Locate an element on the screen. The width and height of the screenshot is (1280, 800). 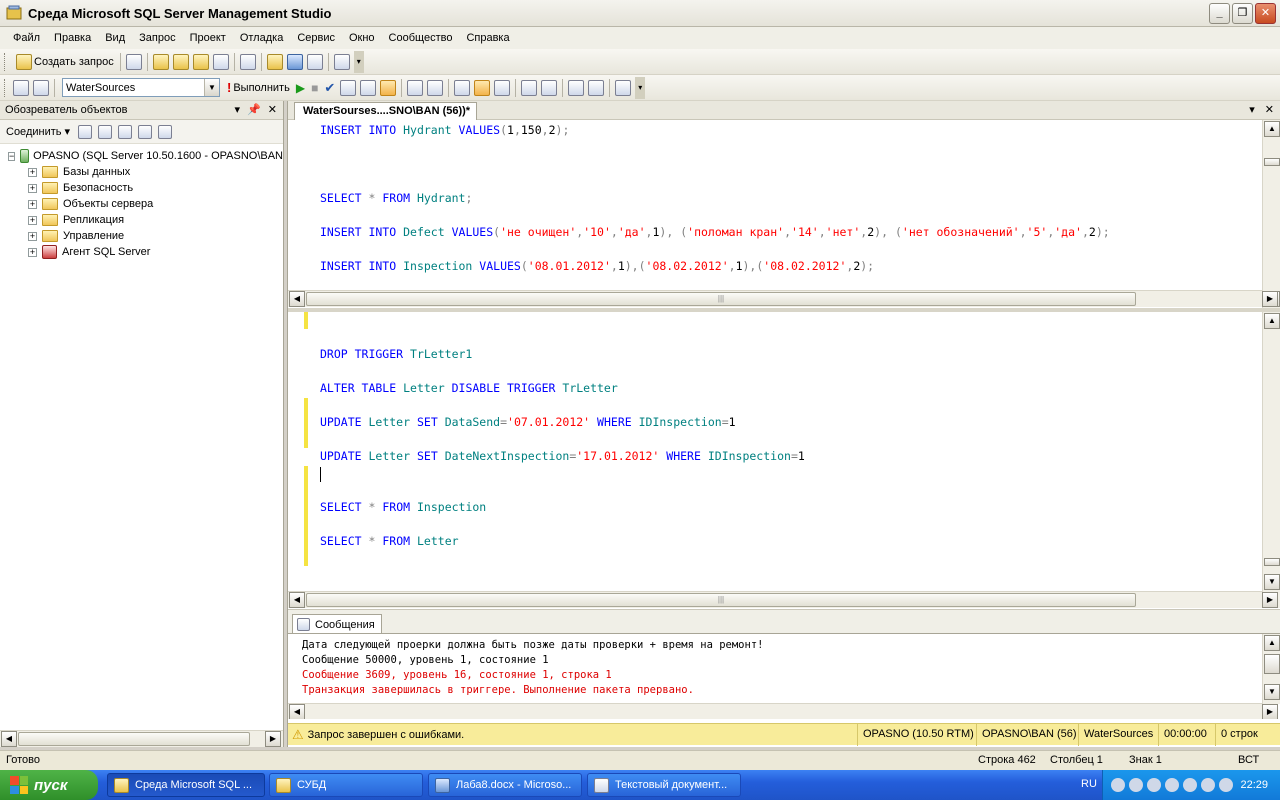
connect-dropdown: Соединить ▾ is located at coordinates (38, 131).